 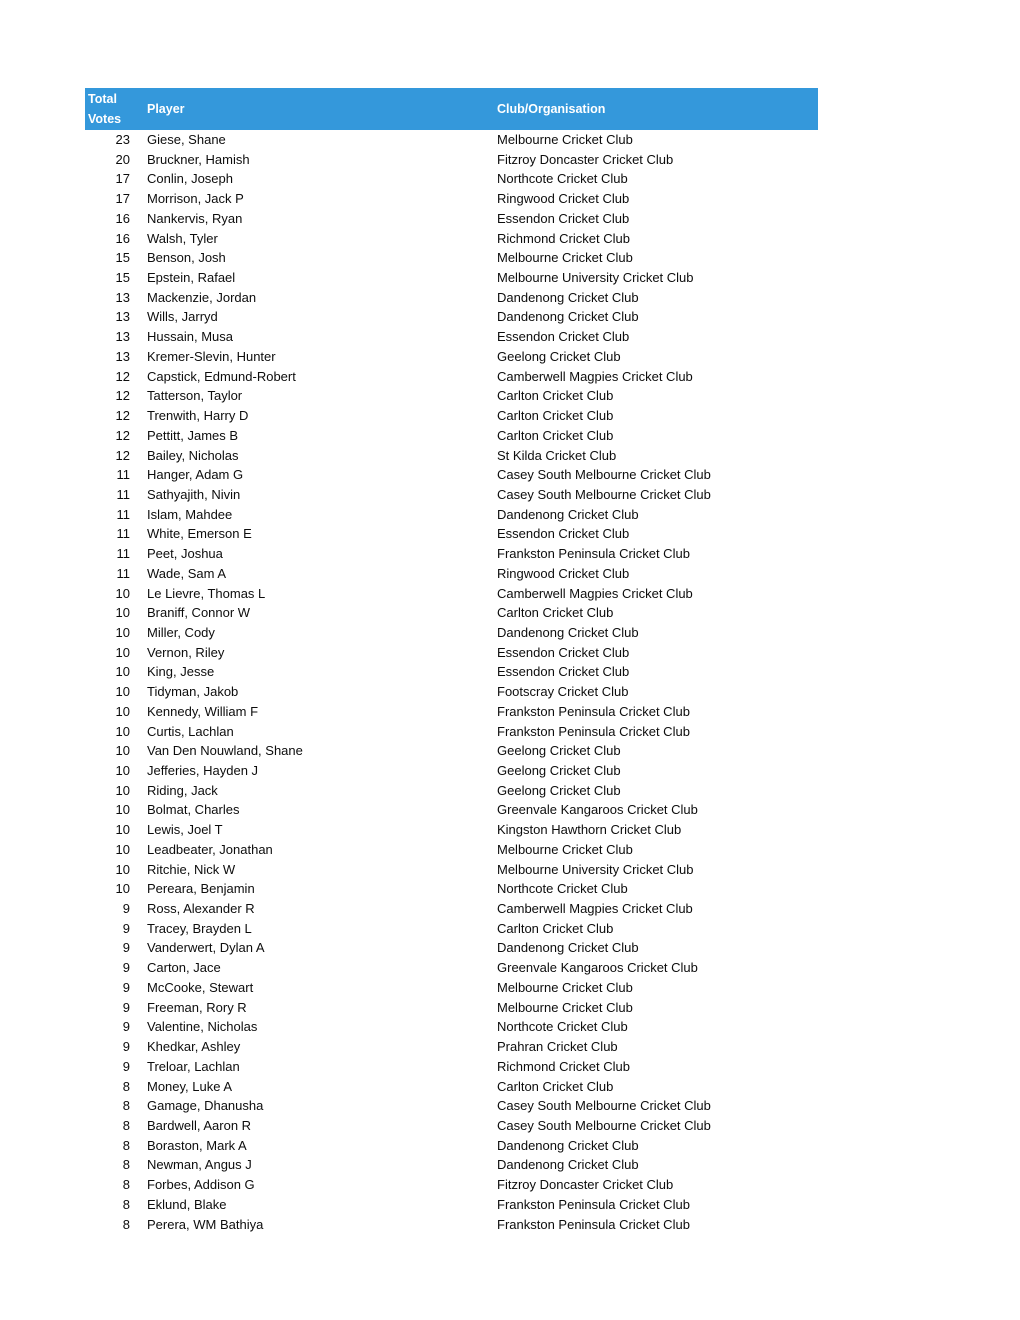 What do you see at coordinates (102, 99) in the screenshot?
I see `column-header-total-votes-line1: Total` at bounding box center [102, 99].